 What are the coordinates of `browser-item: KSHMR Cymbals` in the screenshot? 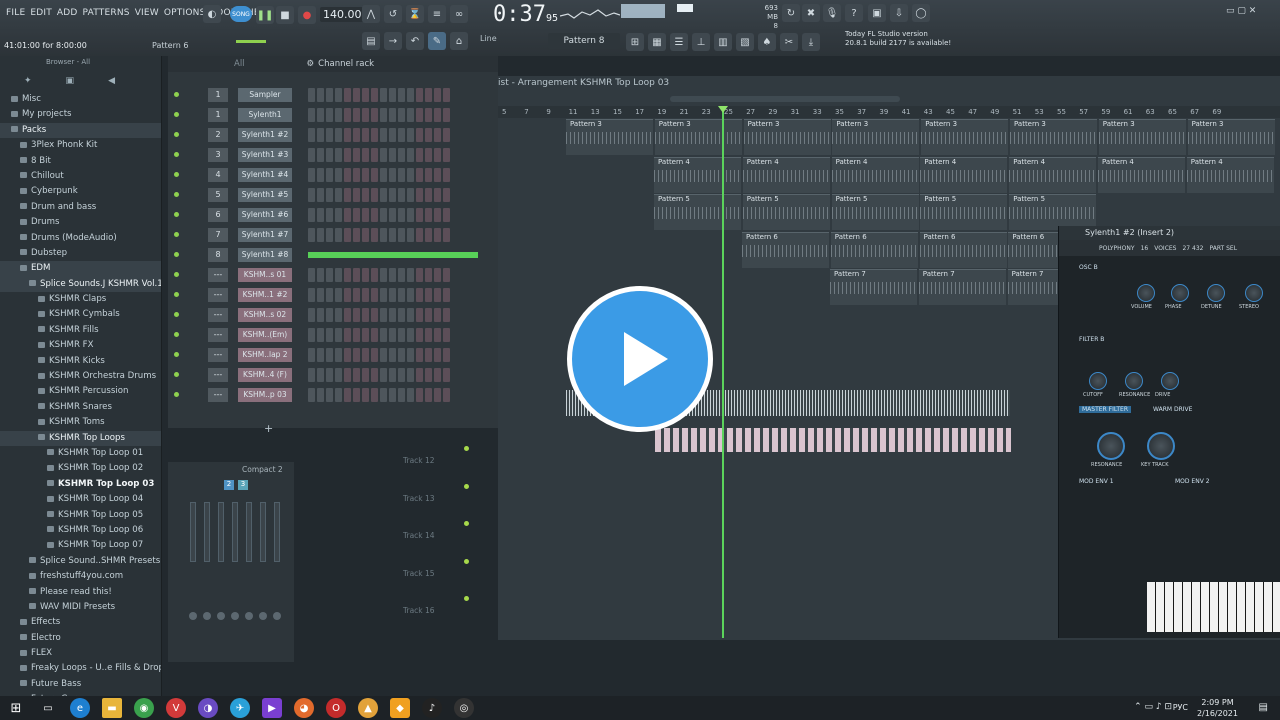 It's located at (80, 314).